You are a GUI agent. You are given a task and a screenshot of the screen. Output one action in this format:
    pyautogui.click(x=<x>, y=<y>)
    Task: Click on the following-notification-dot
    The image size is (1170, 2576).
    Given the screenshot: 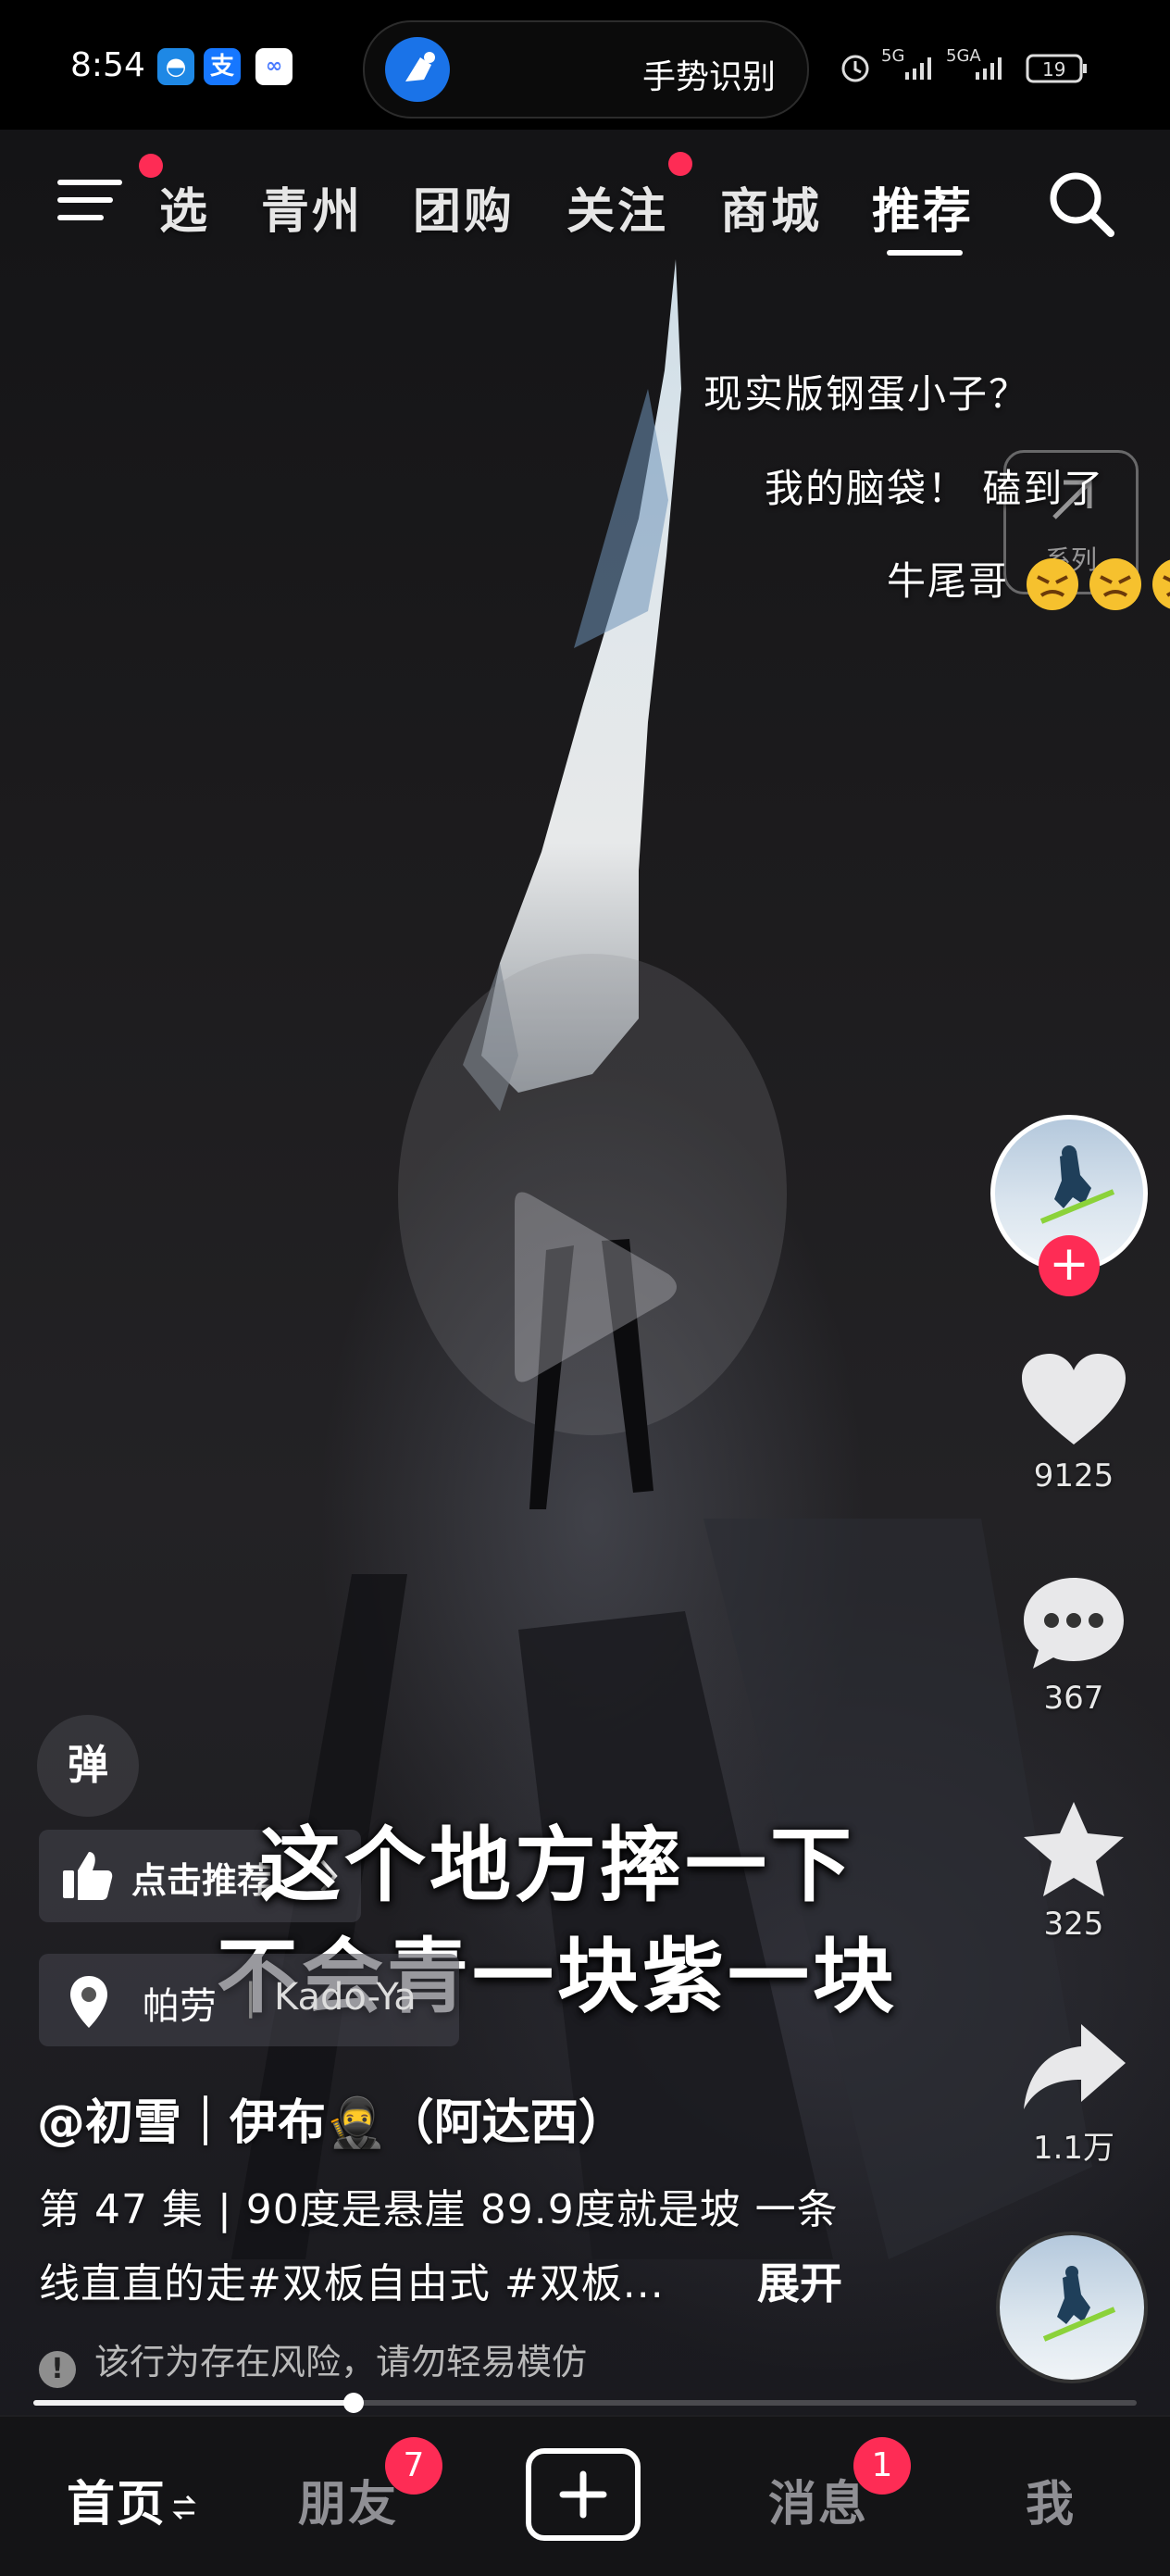 What is the action you would take?
    pyautogui.click(x=680, y=164)
    